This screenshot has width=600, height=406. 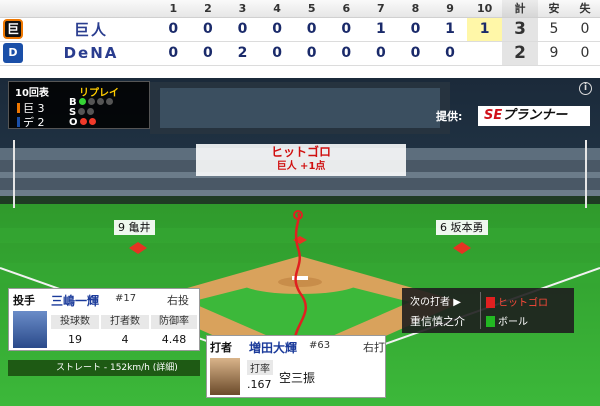 What do you see at coordinates (554, 29) in the screenshot?
I see `total-hits: 5` at bounding box center [554, 29].